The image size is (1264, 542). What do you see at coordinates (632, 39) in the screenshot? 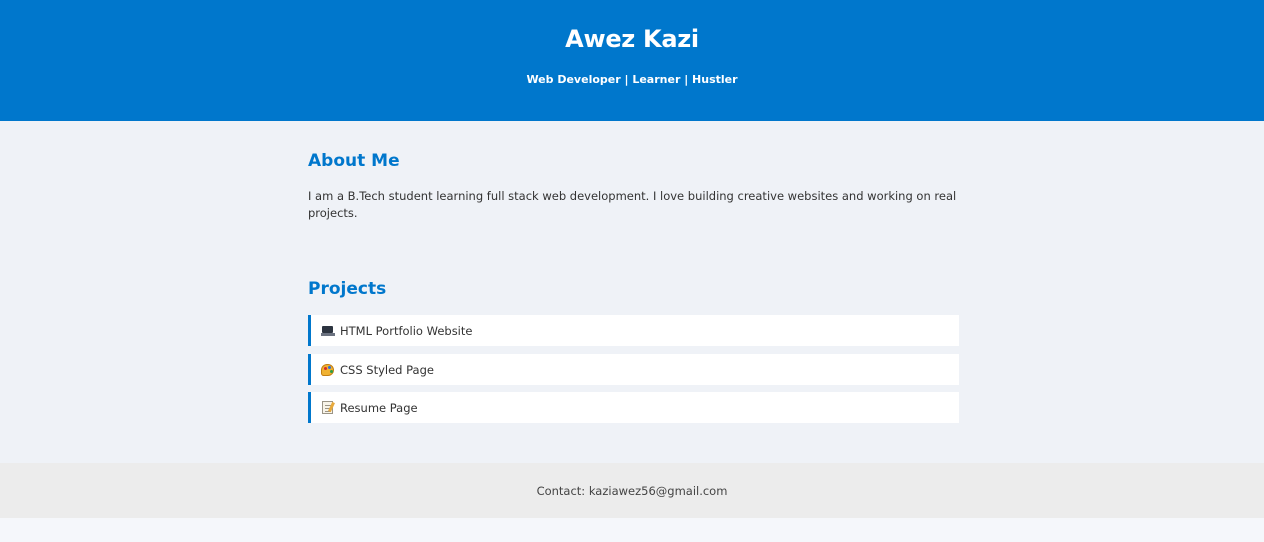
I see `page-title: Awez Kazi` at bounding box center [632, 39].